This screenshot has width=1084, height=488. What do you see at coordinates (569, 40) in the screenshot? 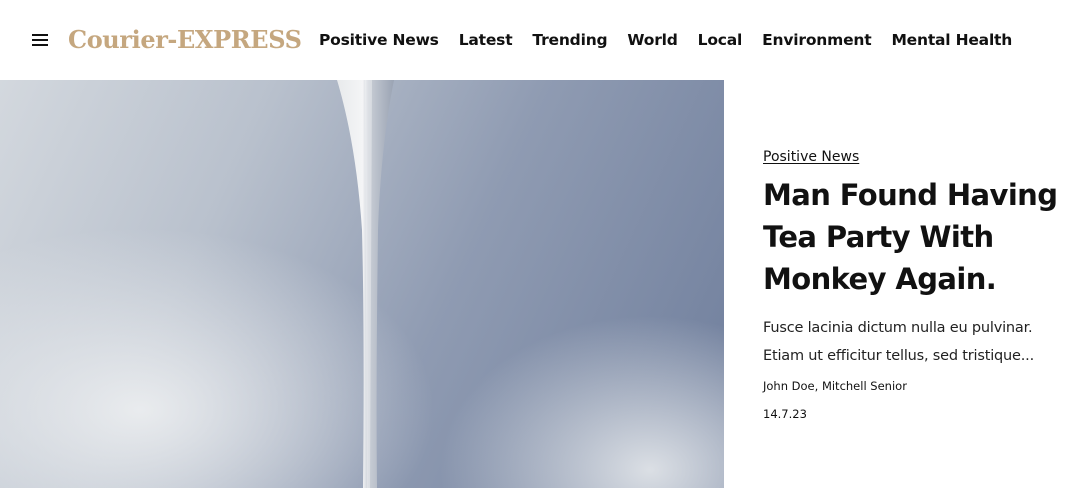
I see `nav-item-trending: Trending` at bounding box center [569, 40].